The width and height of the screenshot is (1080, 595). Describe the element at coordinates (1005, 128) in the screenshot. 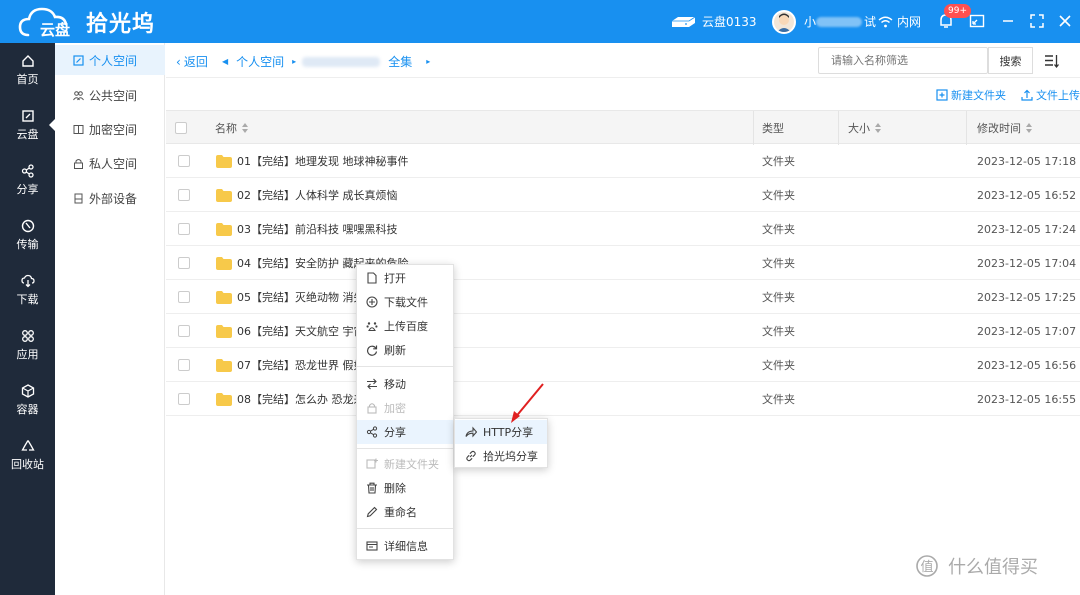

I see `header-modified: 修改时间` at that location.